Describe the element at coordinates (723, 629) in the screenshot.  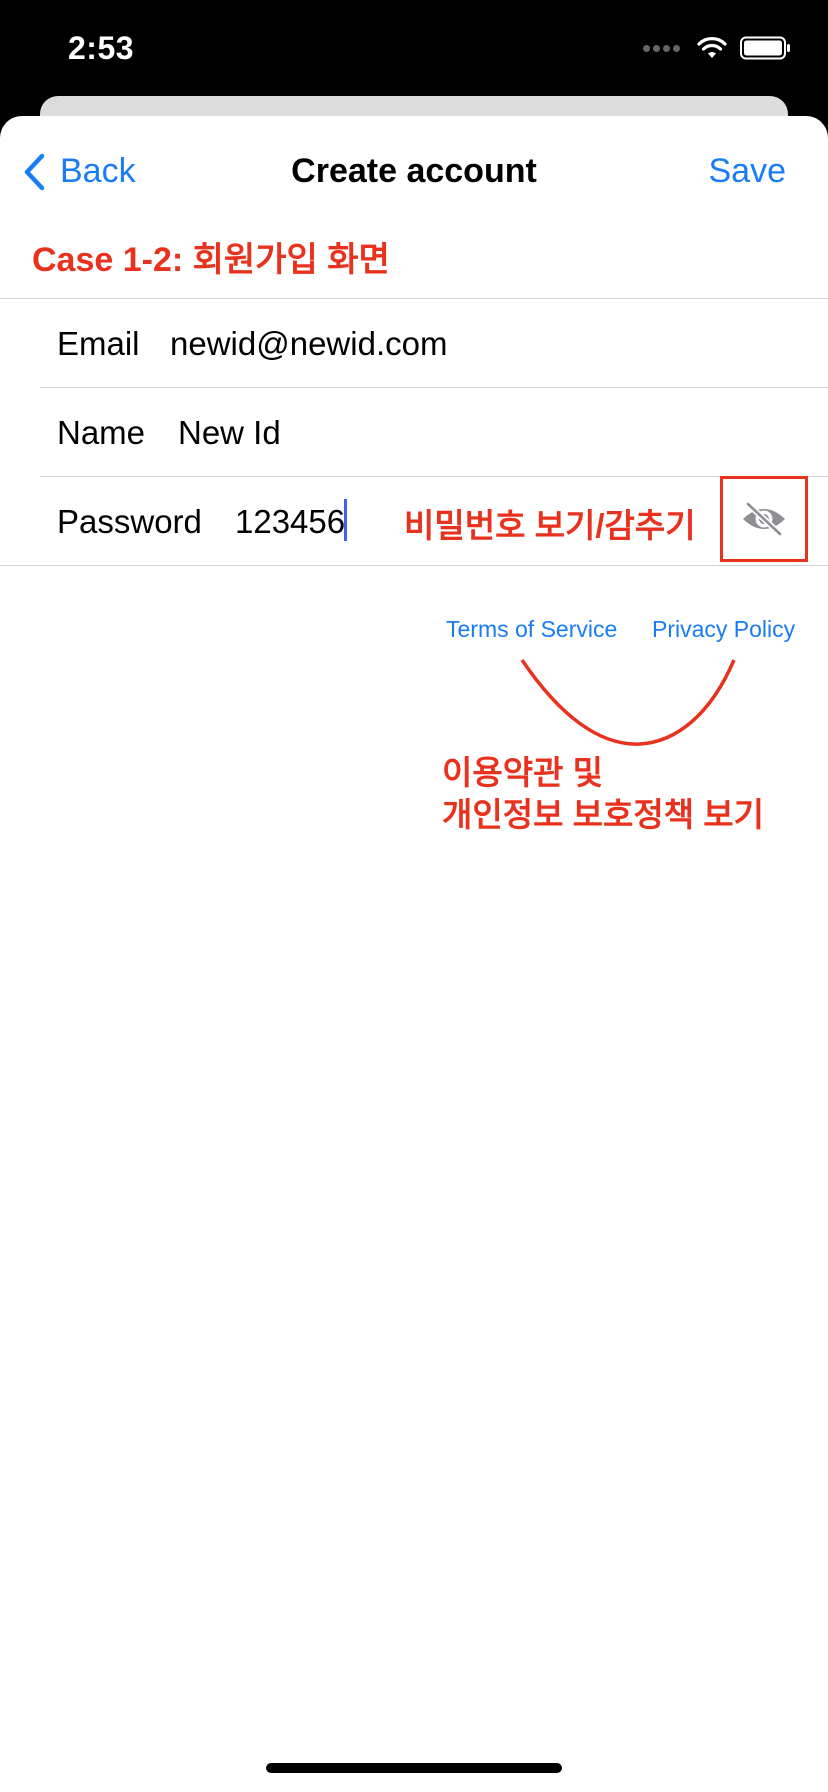
I see `privacy-policy-link: Privacy Policy` at that location.